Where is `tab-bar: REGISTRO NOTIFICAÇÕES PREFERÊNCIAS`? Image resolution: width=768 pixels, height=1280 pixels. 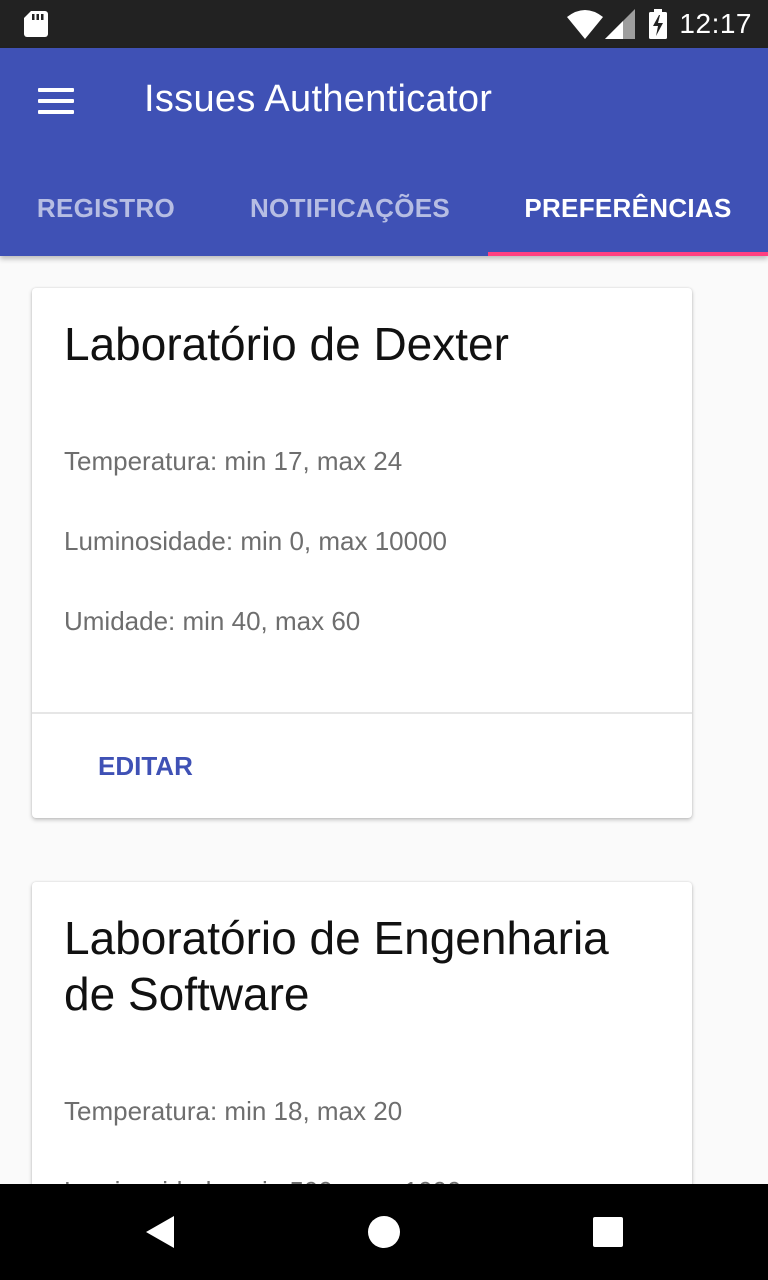 tab-bar: REGISTRO NOTIFICAÇÕES PREFERÊNCIAS is located at coordinates (384, 208).